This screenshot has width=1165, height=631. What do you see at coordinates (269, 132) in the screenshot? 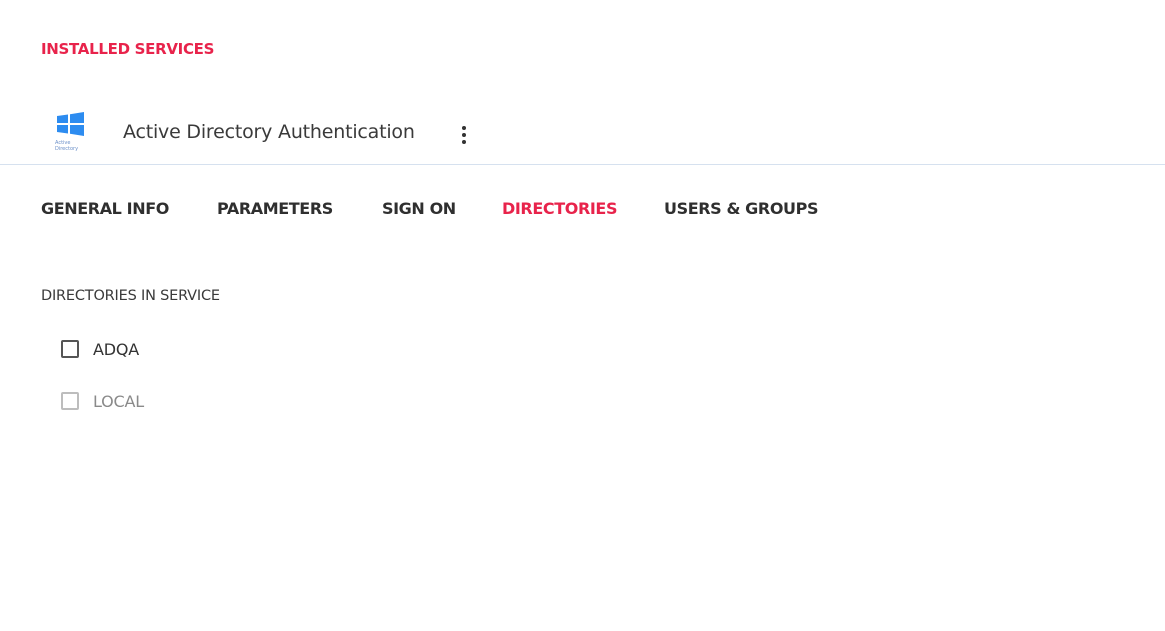
I see `service-name: Active Directory Authentication` at bounding box center [269, 132].